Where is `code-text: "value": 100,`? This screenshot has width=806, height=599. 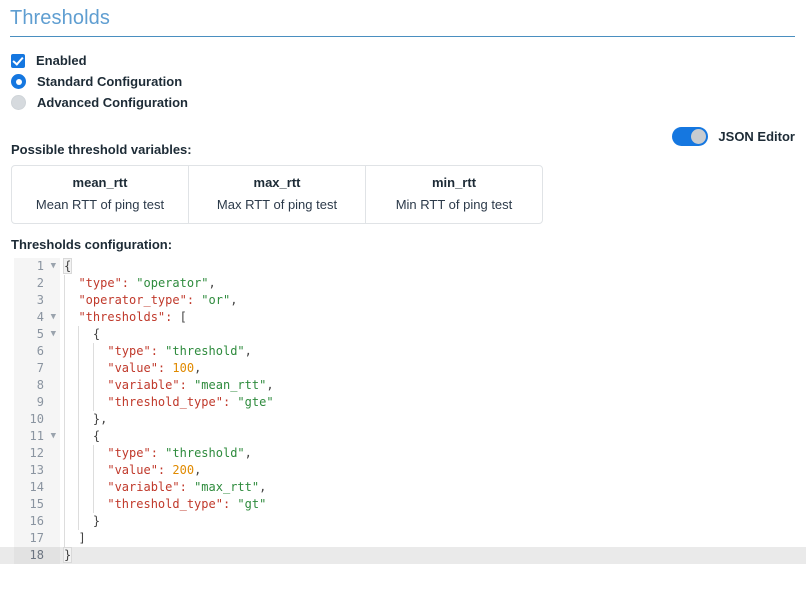
code-text: "value": 100, is located at coordinates (154, 368).